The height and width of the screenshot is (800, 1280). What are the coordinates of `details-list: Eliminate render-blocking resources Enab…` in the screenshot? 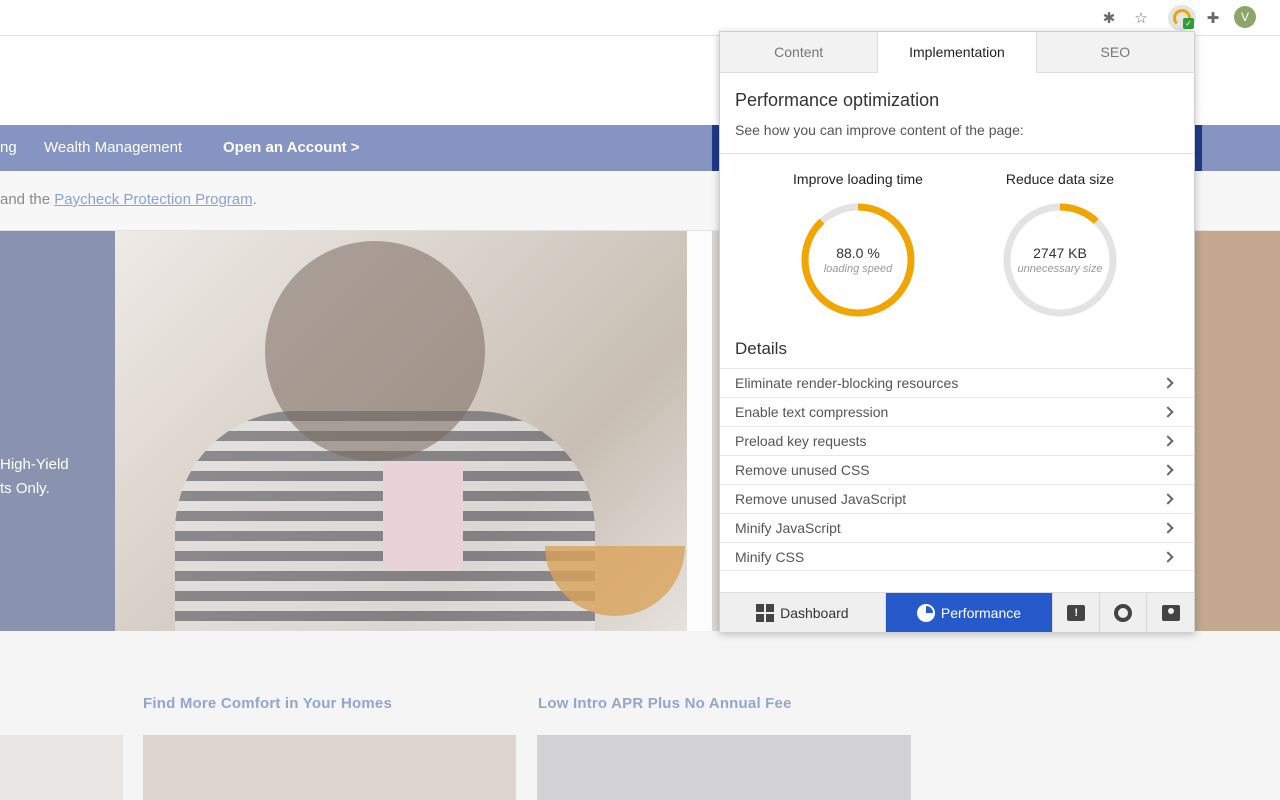 It's located at (957, 469).